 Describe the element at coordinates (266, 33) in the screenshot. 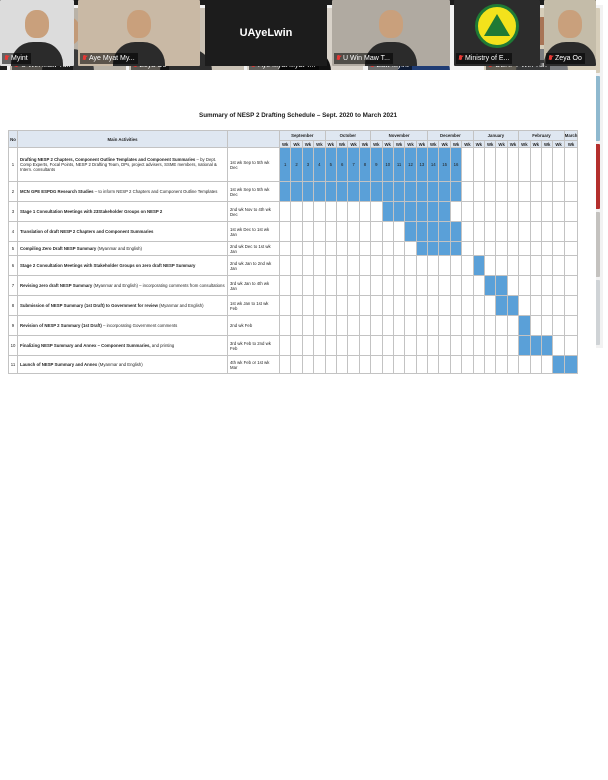

I see `active-speaker-label: UAyeLwin` at that location.